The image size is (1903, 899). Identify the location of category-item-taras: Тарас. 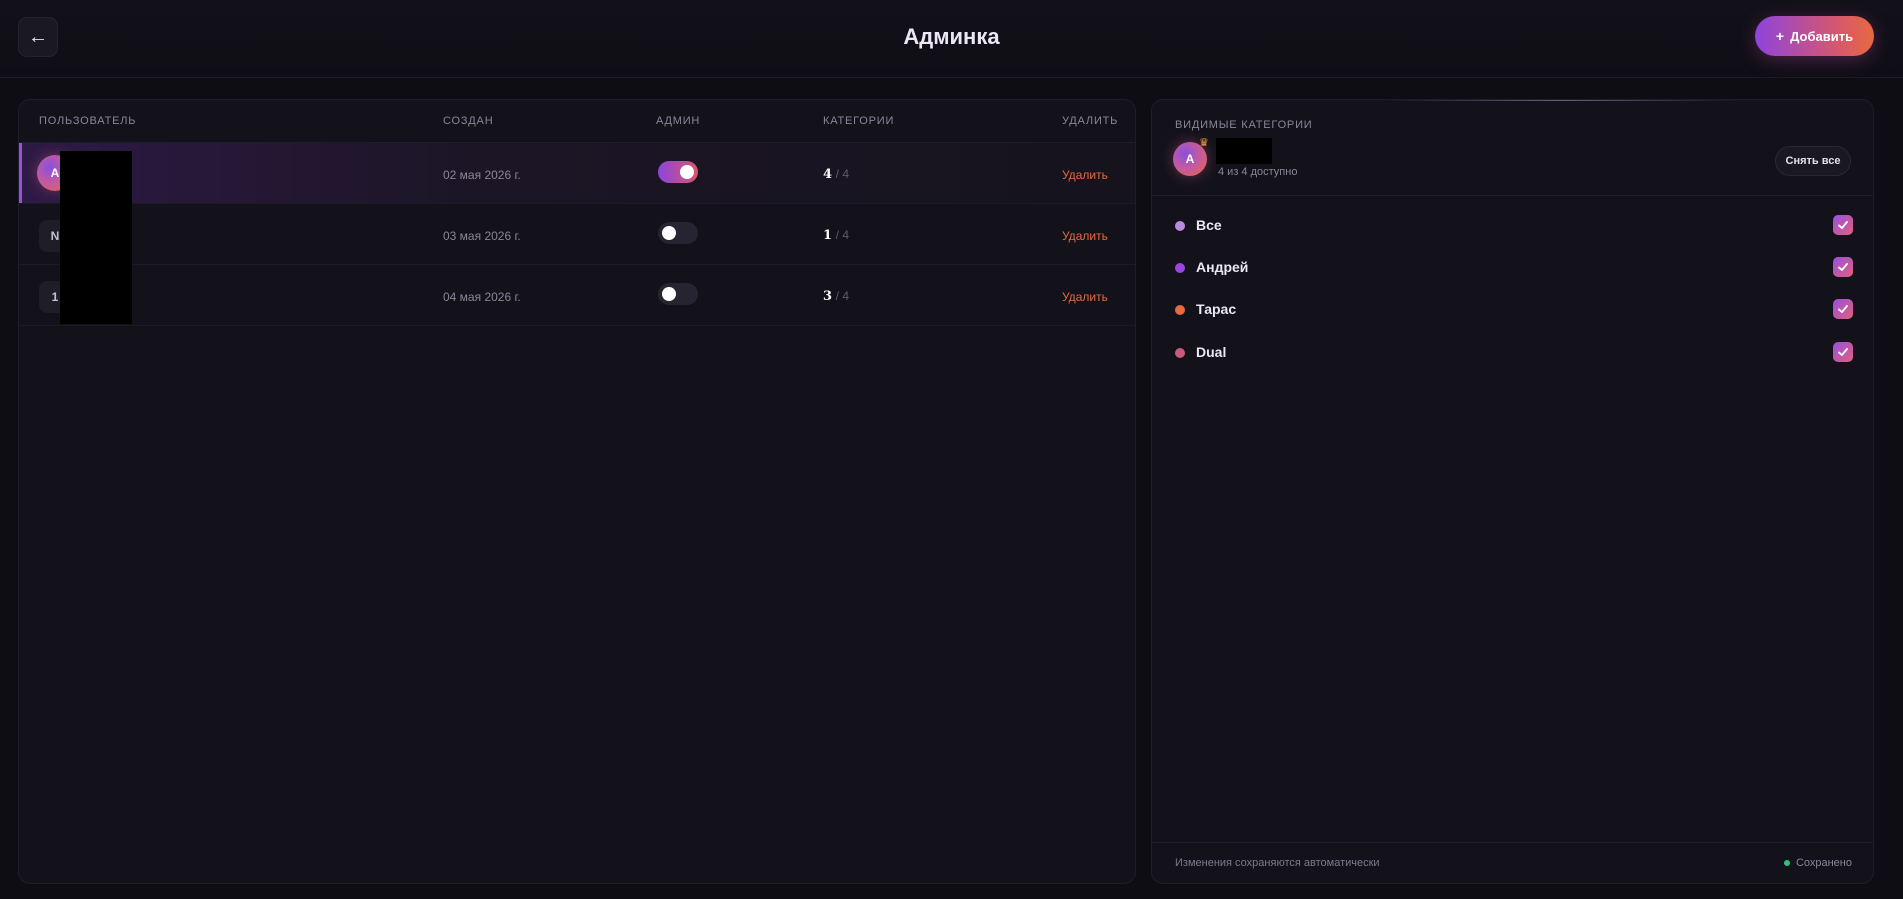
(1514, 310).